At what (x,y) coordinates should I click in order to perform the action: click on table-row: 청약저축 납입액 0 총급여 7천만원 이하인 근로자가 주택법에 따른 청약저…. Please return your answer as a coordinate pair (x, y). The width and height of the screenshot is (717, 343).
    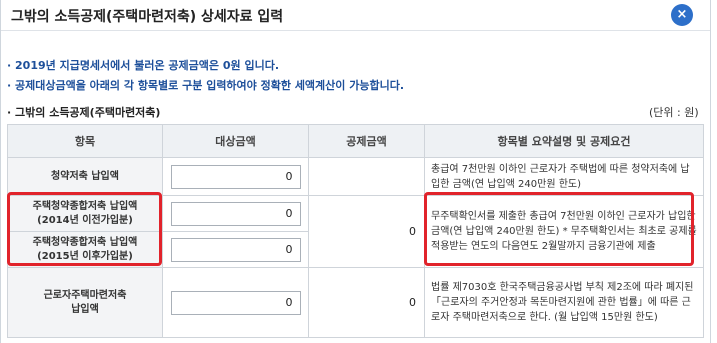
    Looking at the image, I should click on (355, 176).